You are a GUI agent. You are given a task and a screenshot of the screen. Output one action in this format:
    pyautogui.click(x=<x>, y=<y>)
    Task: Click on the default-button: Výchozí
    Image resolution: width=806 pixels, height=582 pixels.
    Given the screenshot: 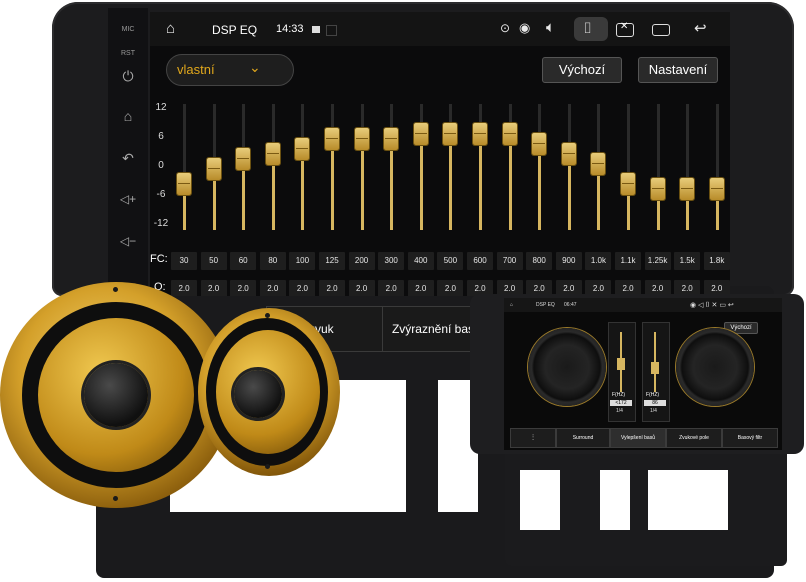 What is the action you would take?
    pyautogui.click(x=582, y=70)
    